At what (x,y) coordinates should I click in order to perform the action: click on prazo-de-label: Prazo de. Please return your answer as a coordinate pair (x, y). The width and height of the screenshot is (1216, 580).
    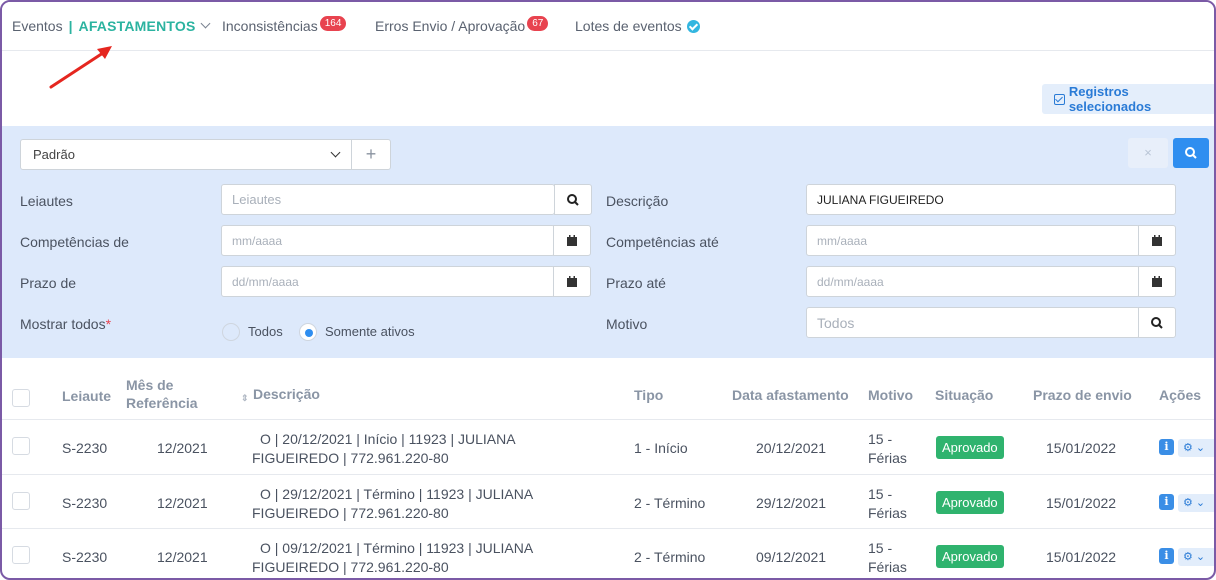
    Looking at the image, I should click on (48, 283).